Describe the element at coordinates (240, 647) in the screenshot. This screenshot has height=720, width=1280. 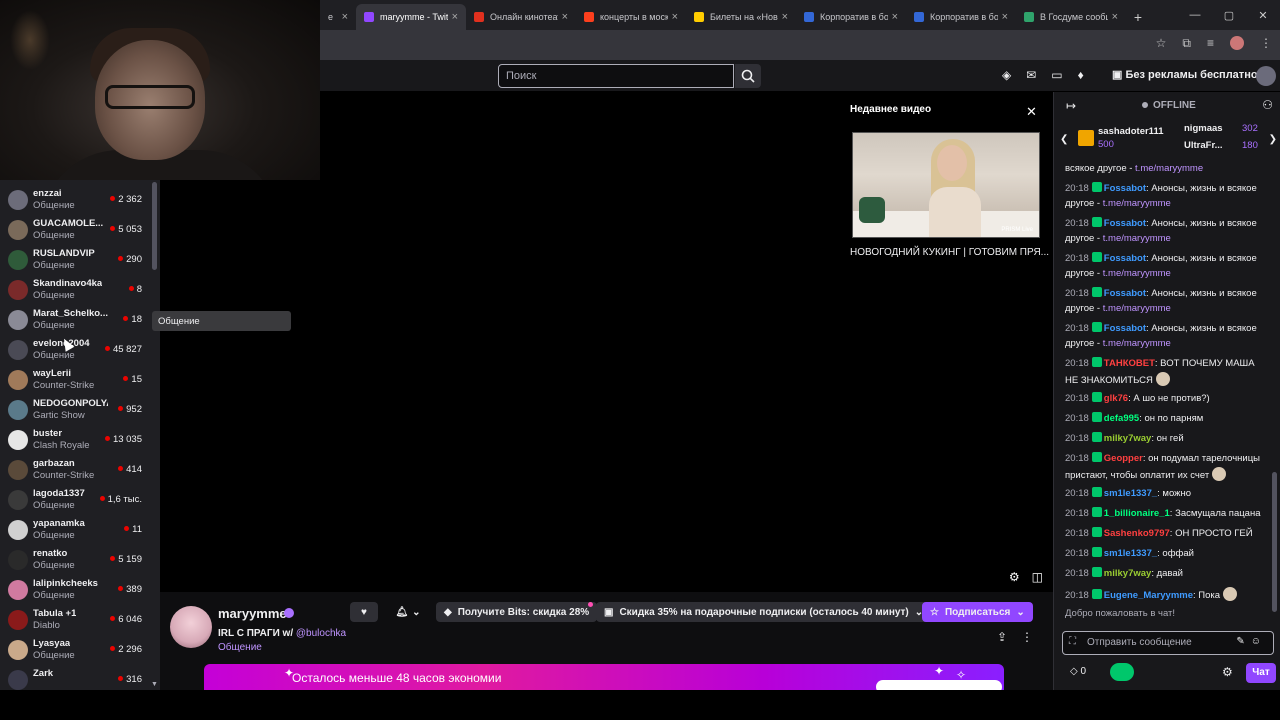
I see `stream-category: Общение` at that location.